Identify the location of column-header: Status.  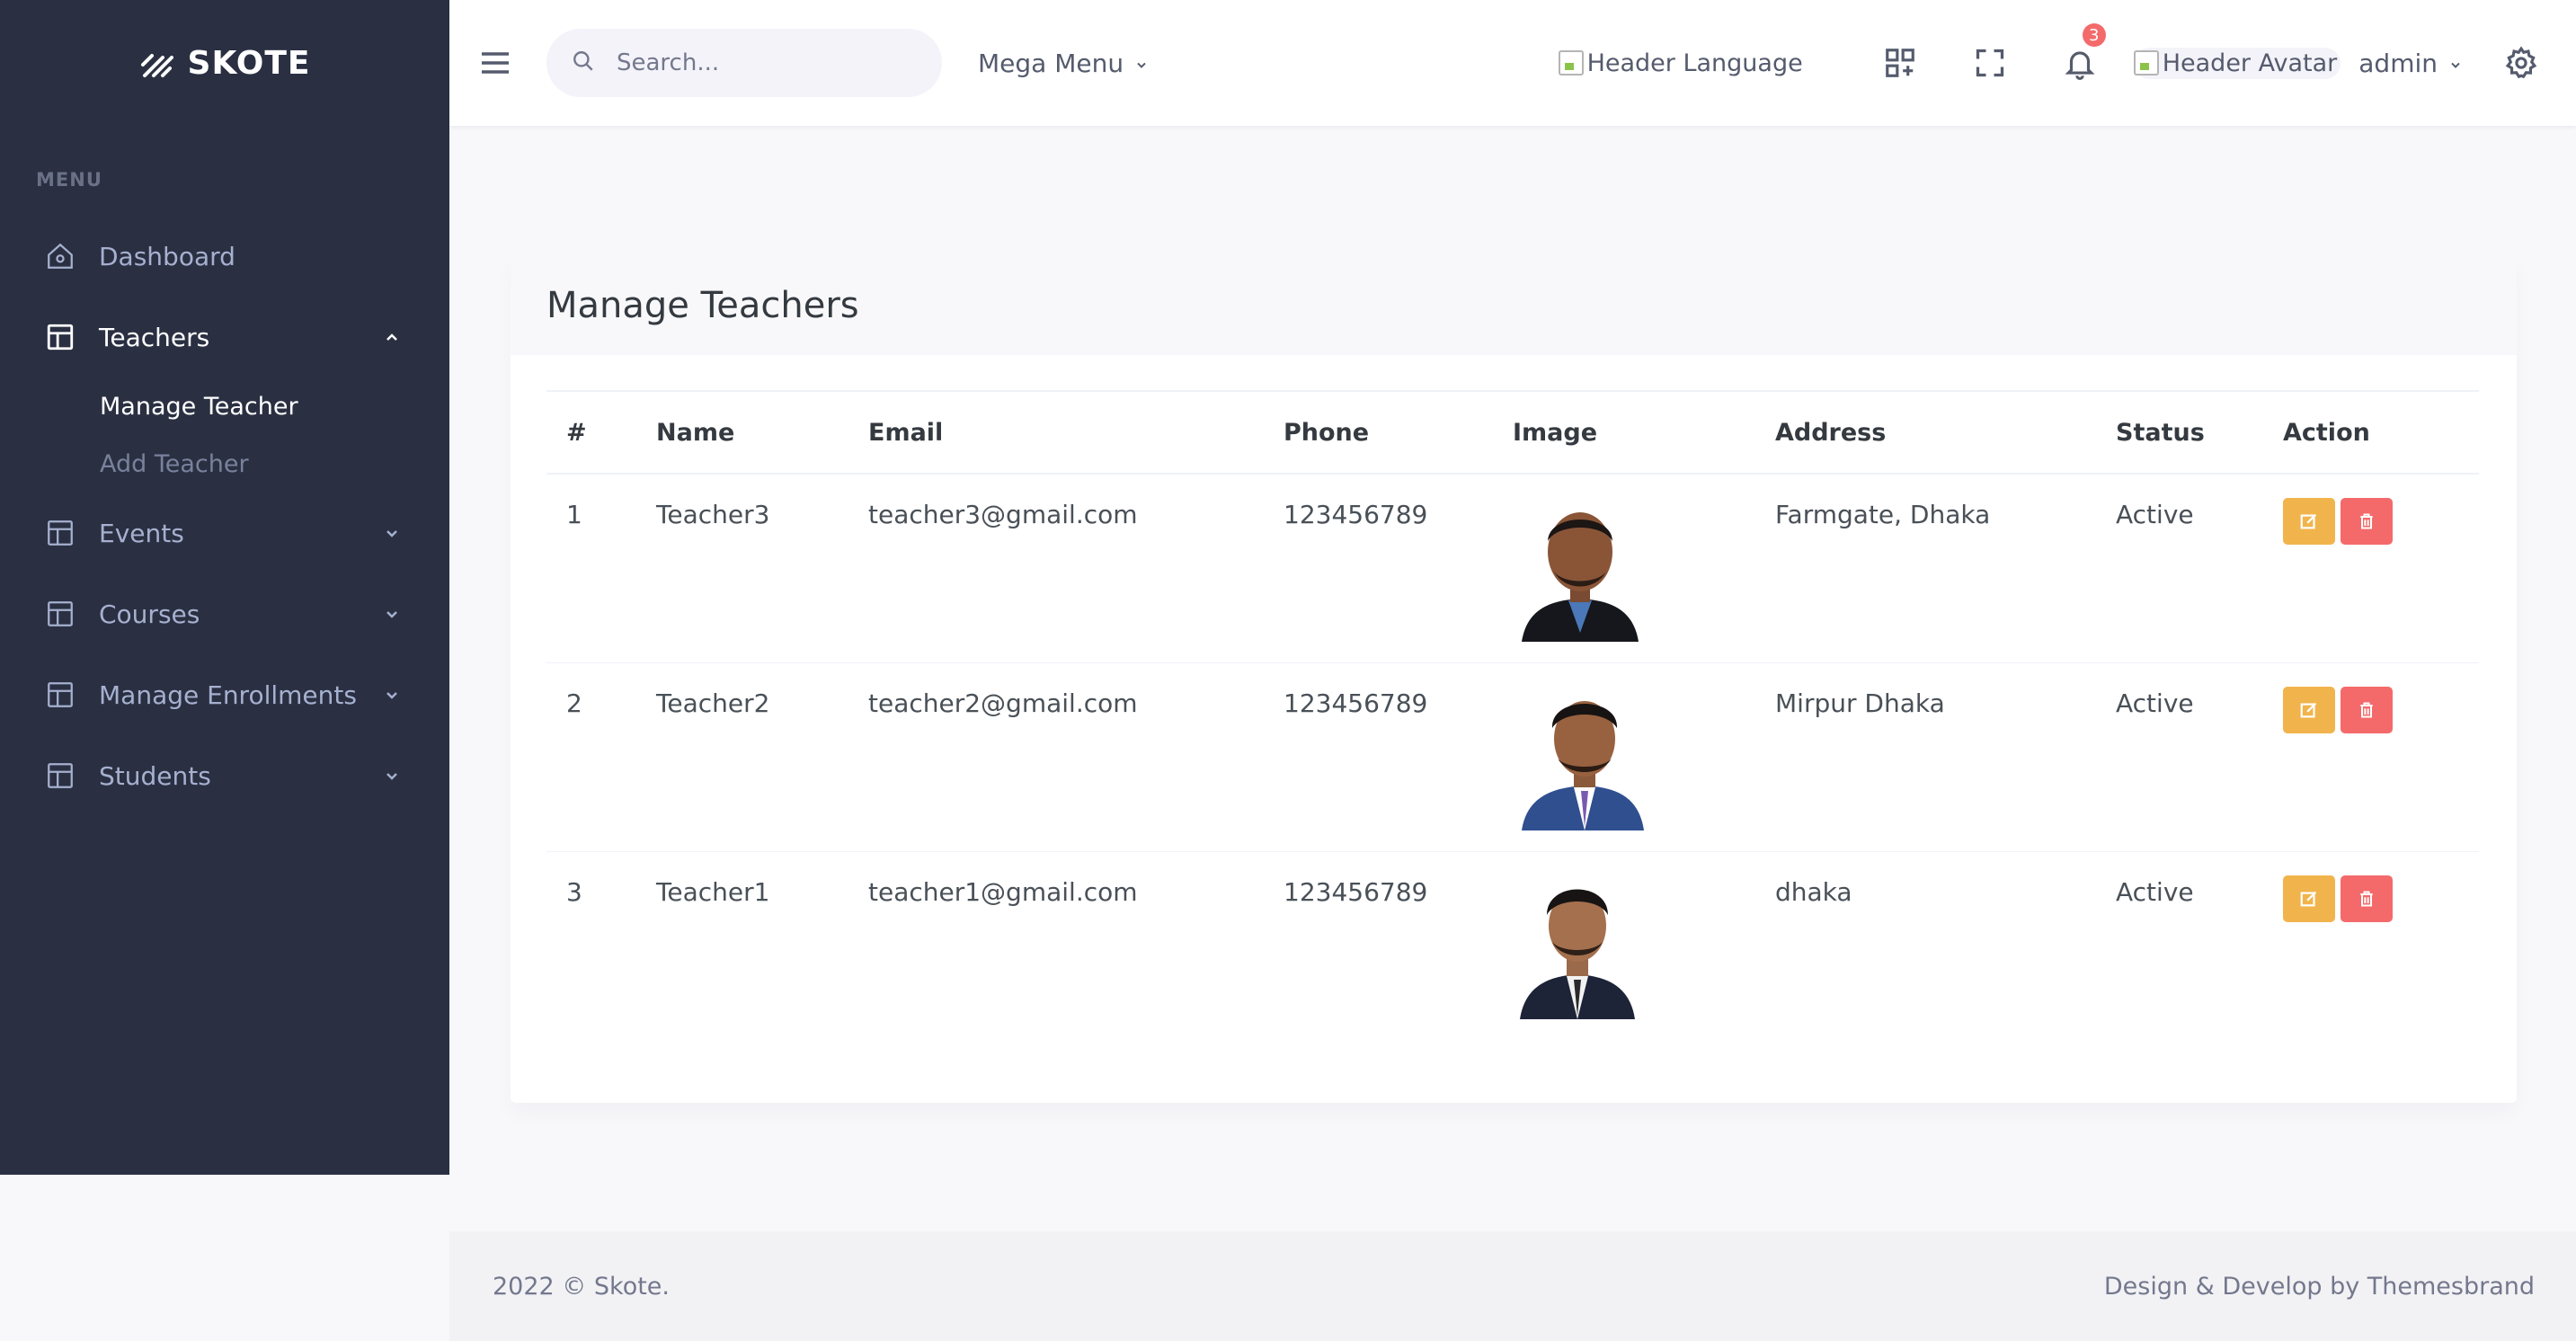
(2179, 432).